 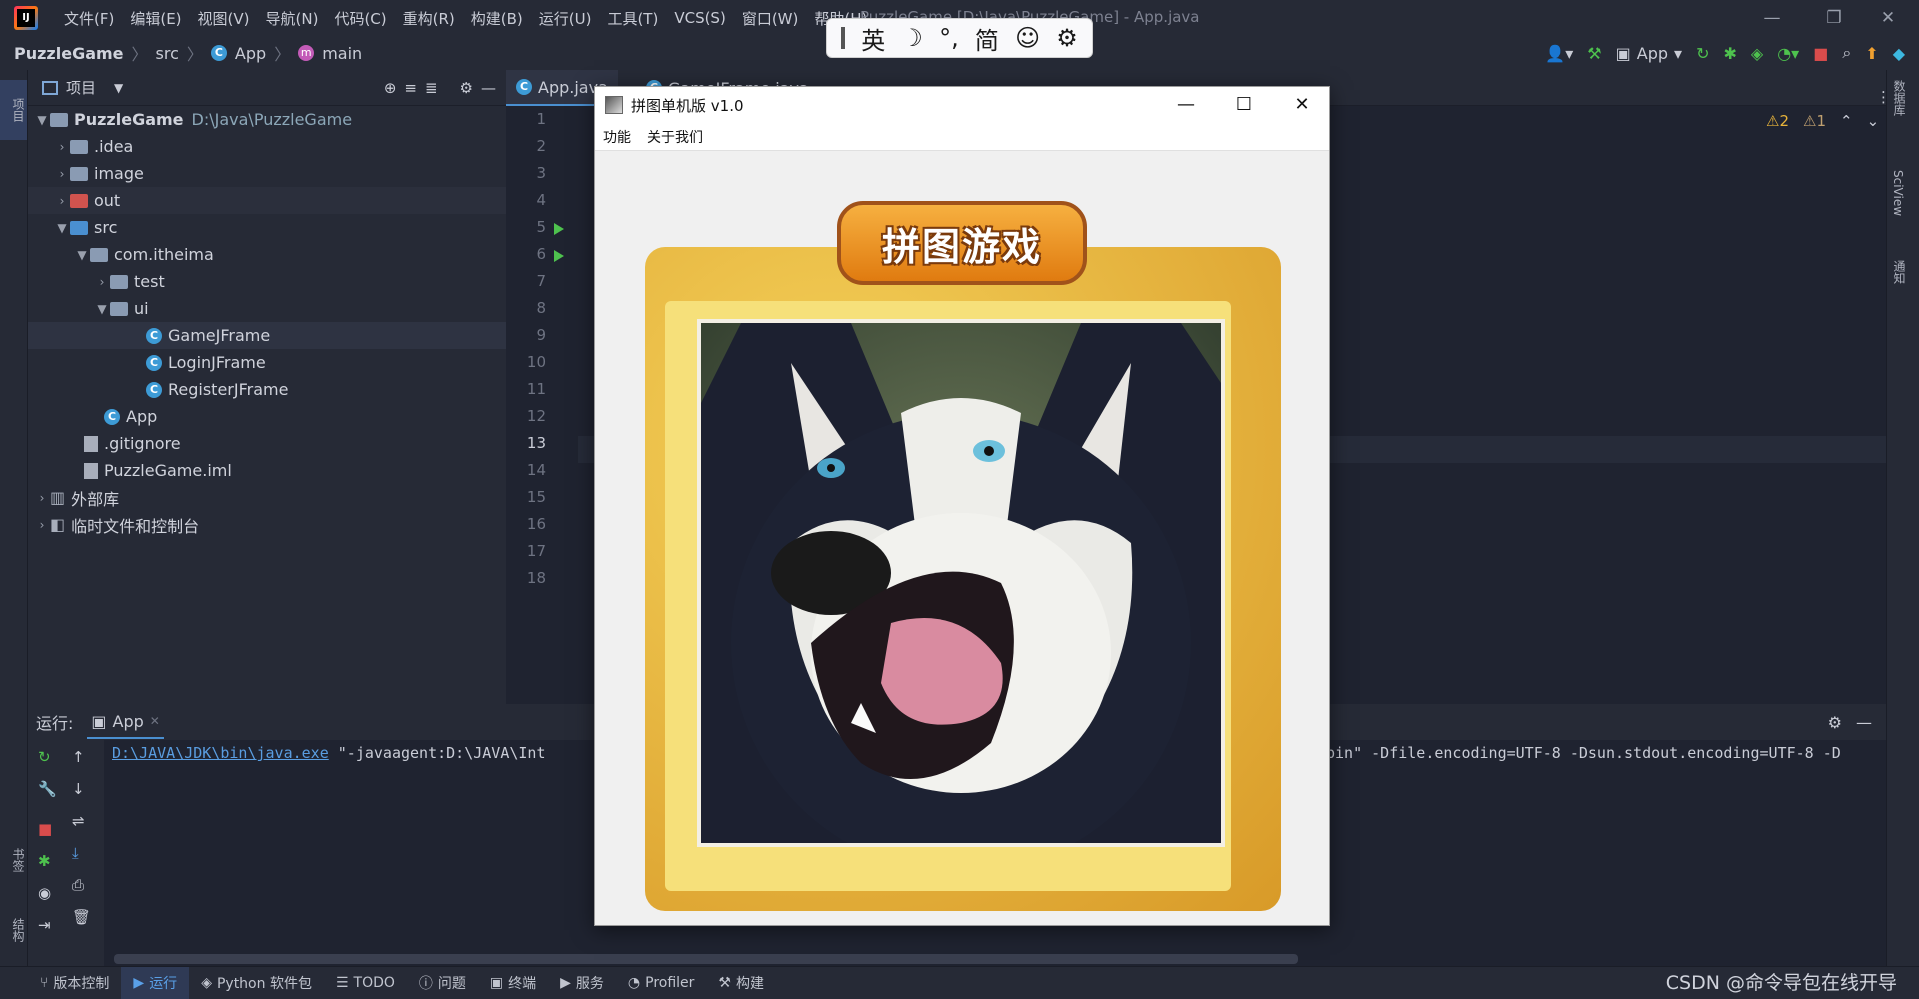 What do you see at coordinates (267, 254) in the screenshot?
I see `tree-item-com-itheima: ▼ com.itheima` at bounding box center [267, 254].